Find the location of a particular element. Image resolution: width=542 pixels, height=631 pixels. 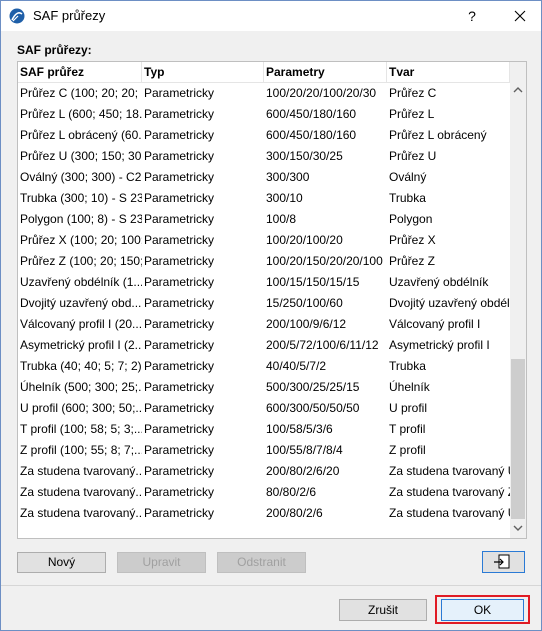

vertical-scrollbar is located at coordinates (518, 300).